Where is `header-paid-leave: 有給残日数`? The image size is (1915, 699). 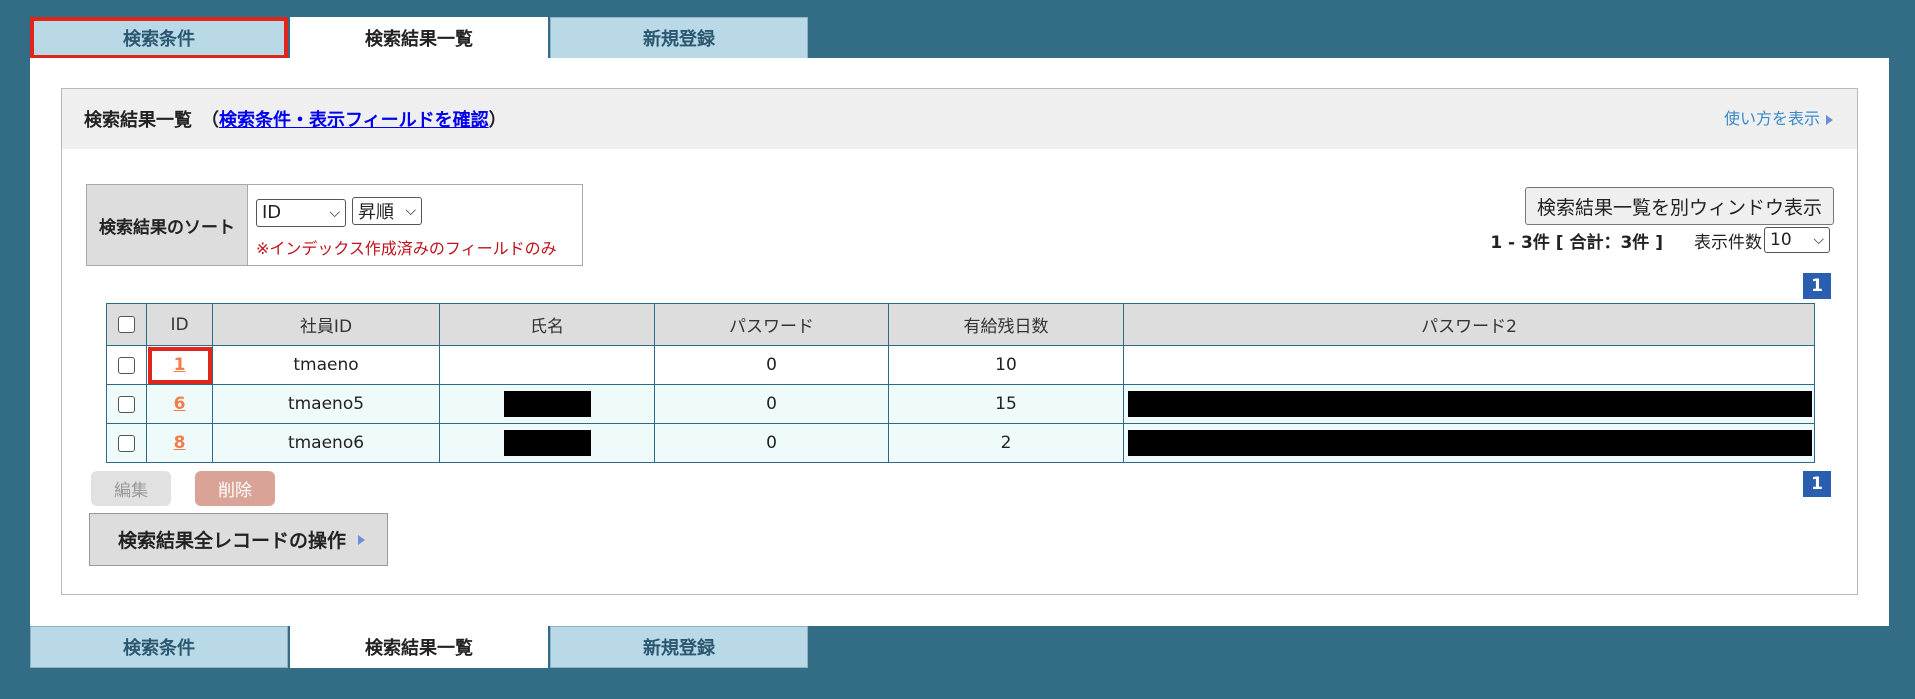 header-paid-leave: 有給残日数 is located at coordinates (1006, 324).